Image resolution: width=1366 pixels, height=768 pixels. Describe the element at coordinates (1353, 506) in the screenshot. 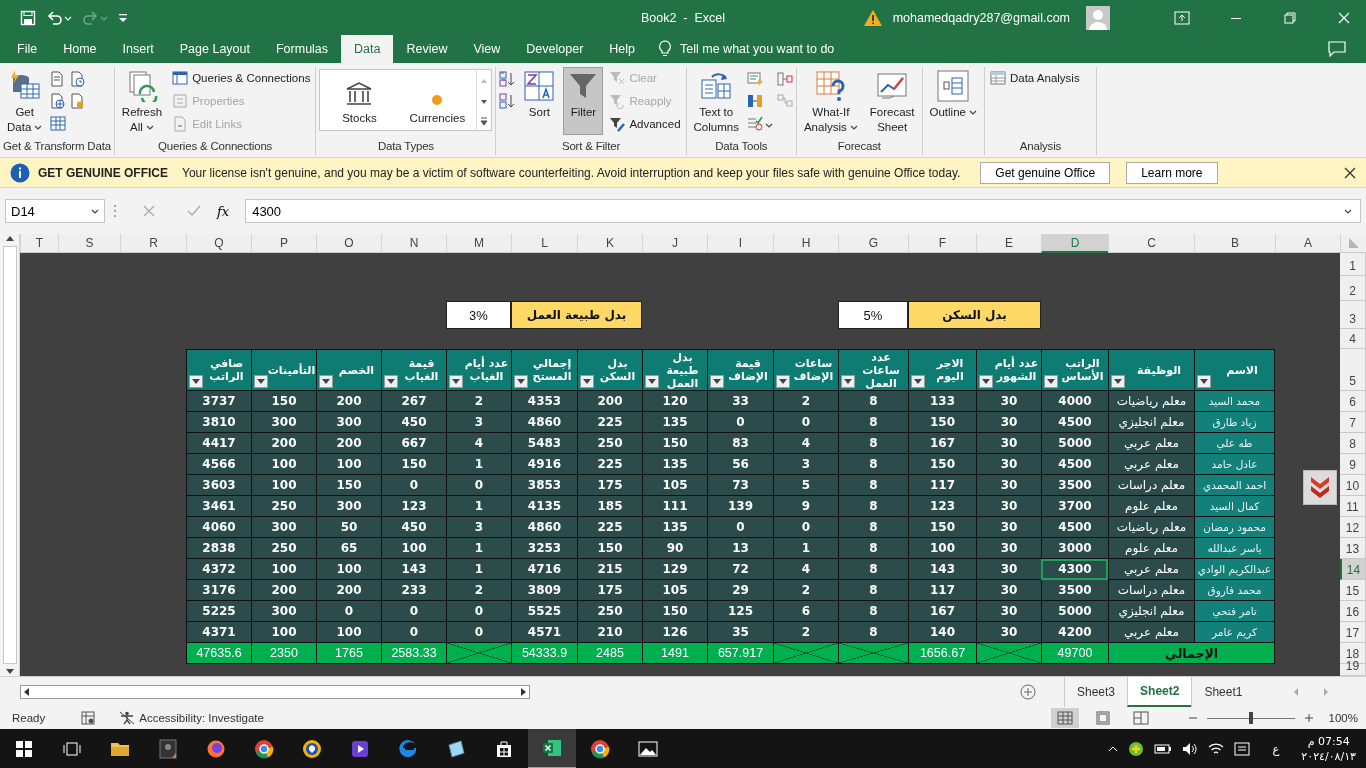

I see `row-header: 11` at that location.